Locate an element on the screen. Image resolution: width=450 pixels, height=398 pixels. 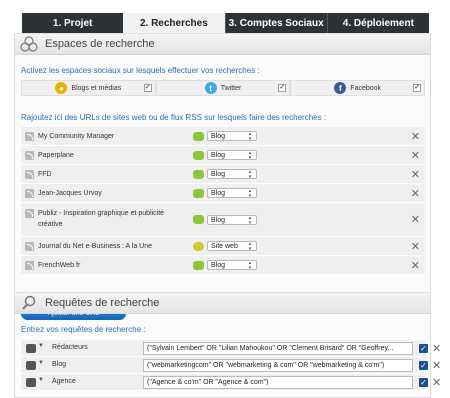
space-blogs-label: Blogs et médias is located at coordinates (96, 88).